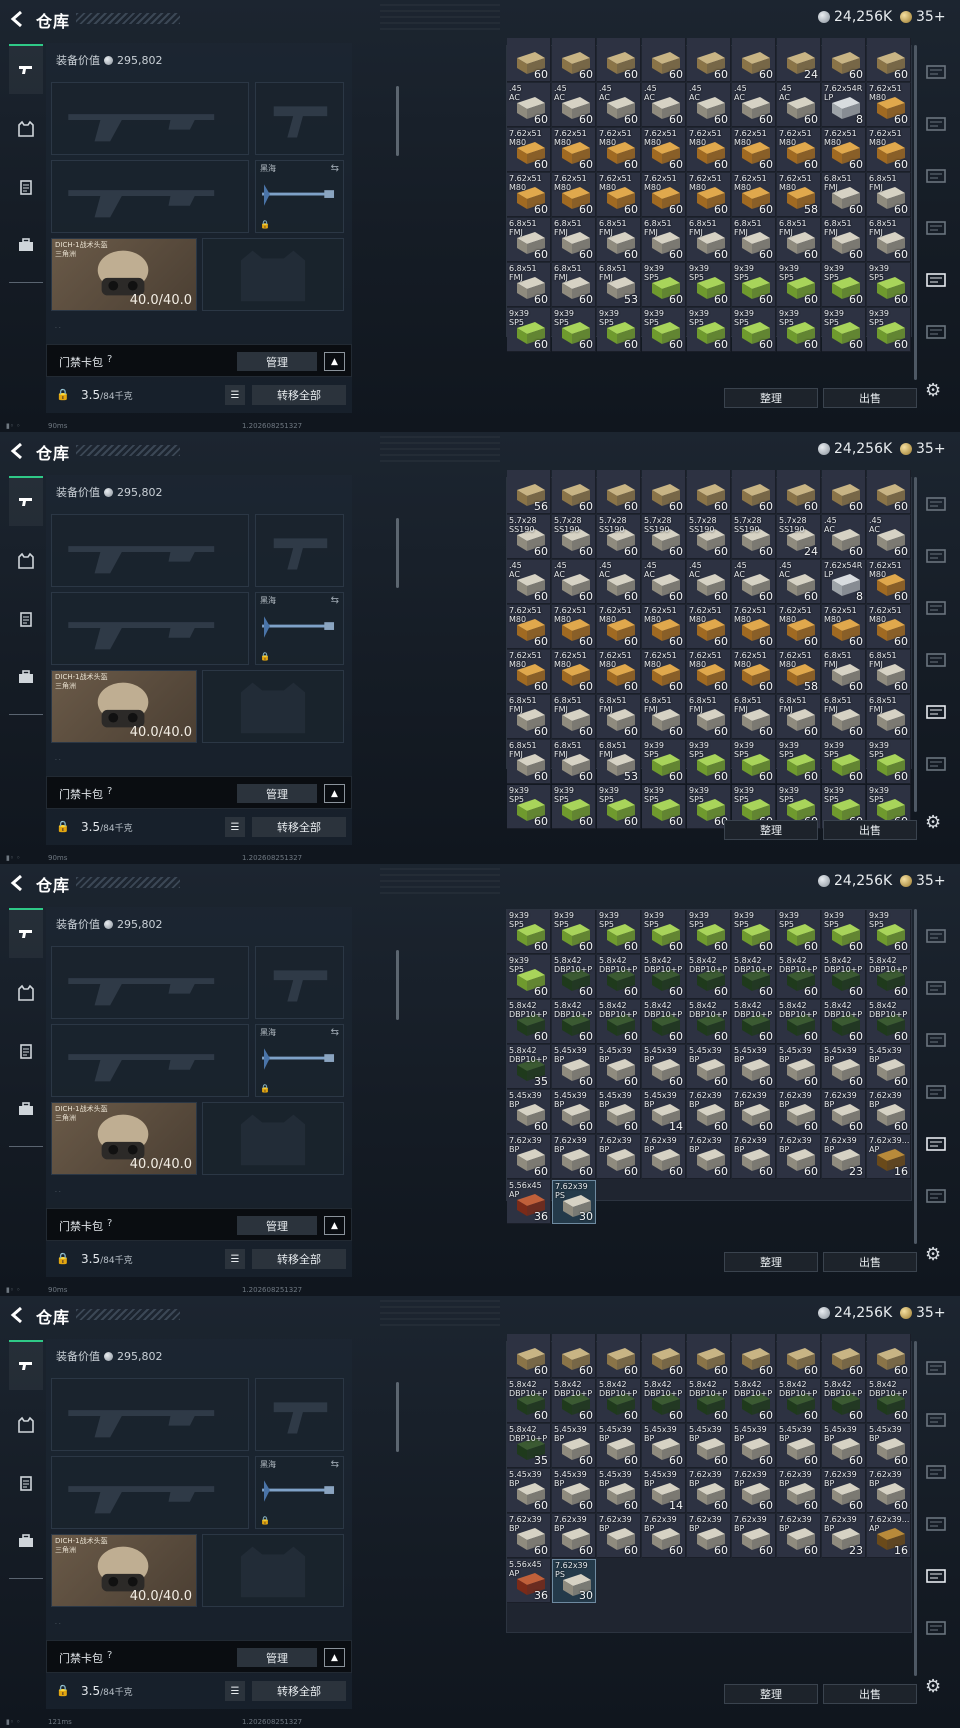  Describe the element at coordinates (923, 881) in the screenshot. I see `gold-currency: 35+` at that location.